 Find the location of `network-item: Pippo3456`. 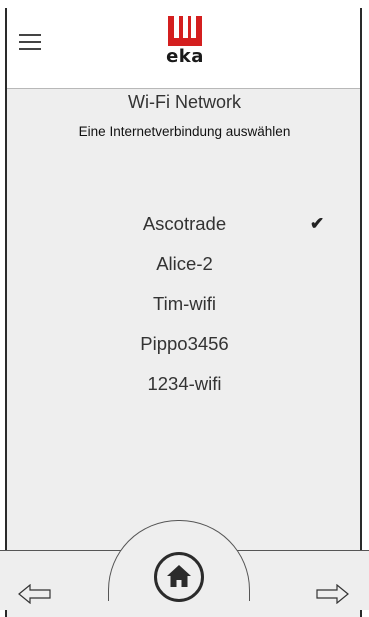

network-item: Pippo3456 is located at coordinates (184, 352).